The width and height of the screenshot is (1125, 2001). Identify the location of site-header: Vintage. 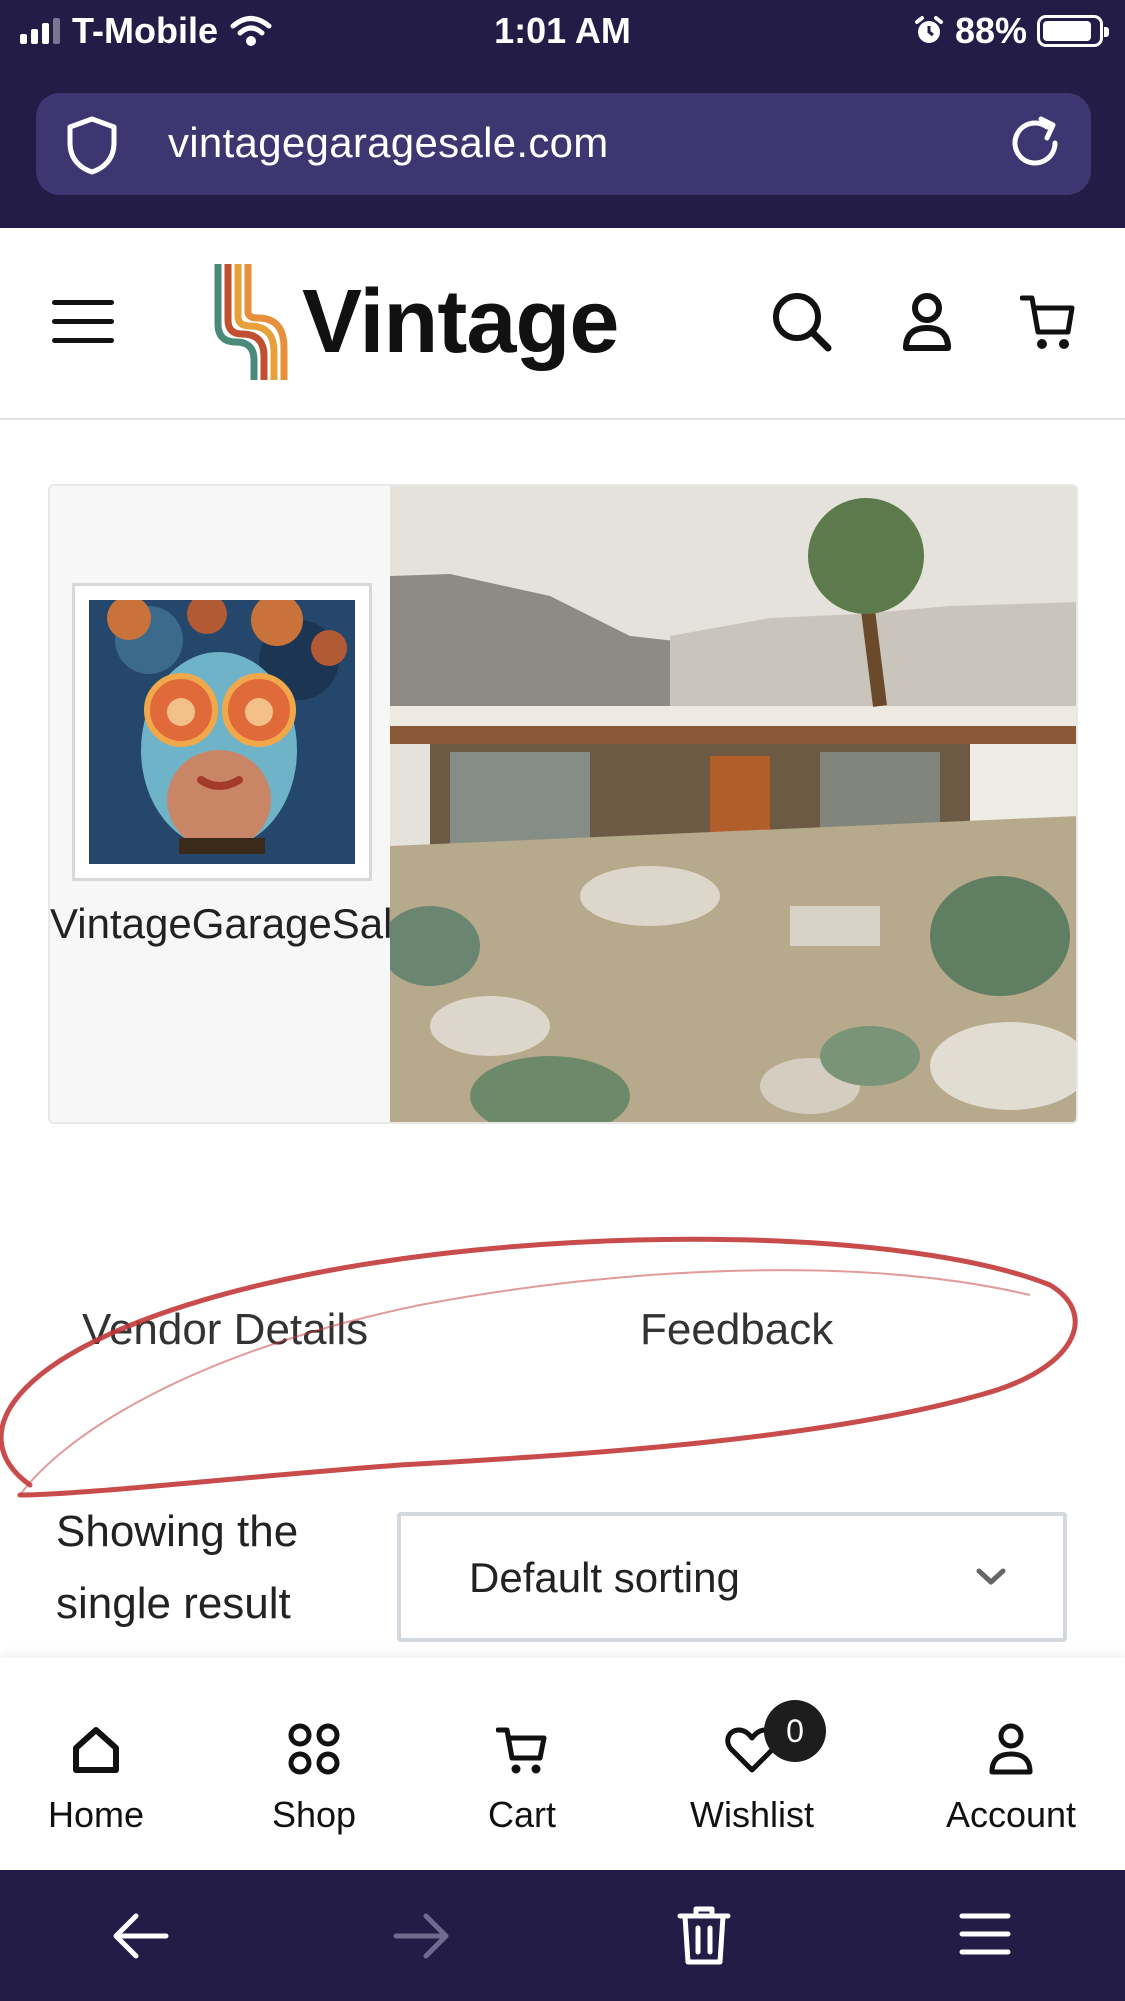
(562, 324).